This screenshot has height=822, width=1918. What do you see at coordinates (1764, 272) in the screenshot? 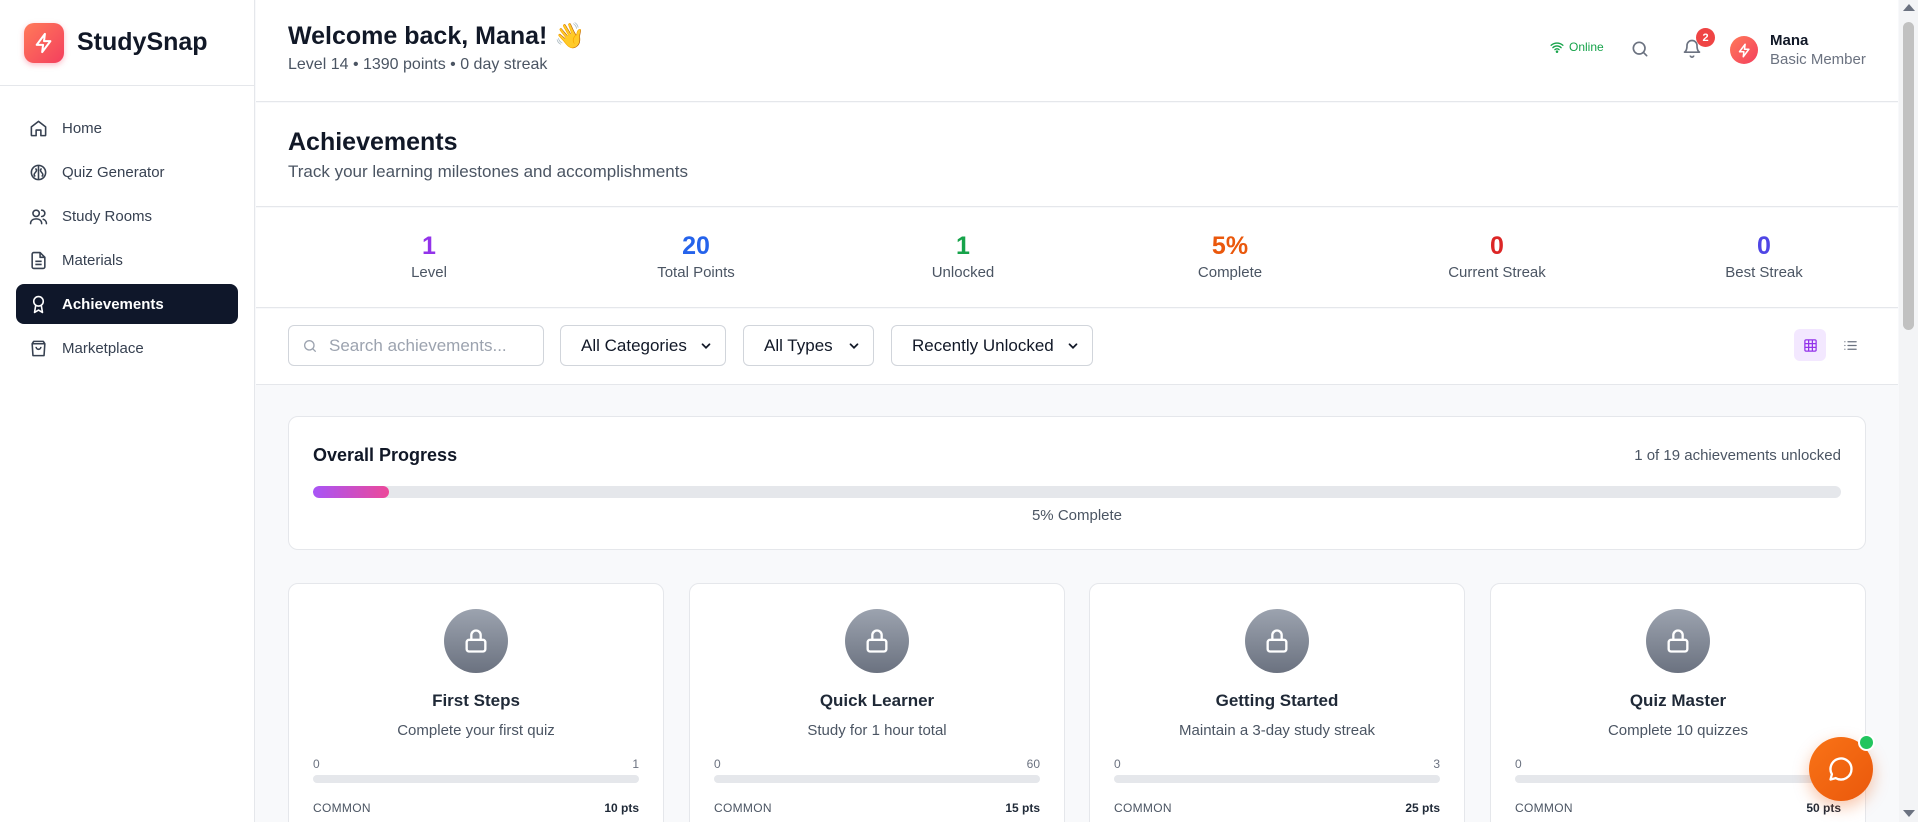
I see `stat-label: Best Streak` at bounding box center [1764, 272].